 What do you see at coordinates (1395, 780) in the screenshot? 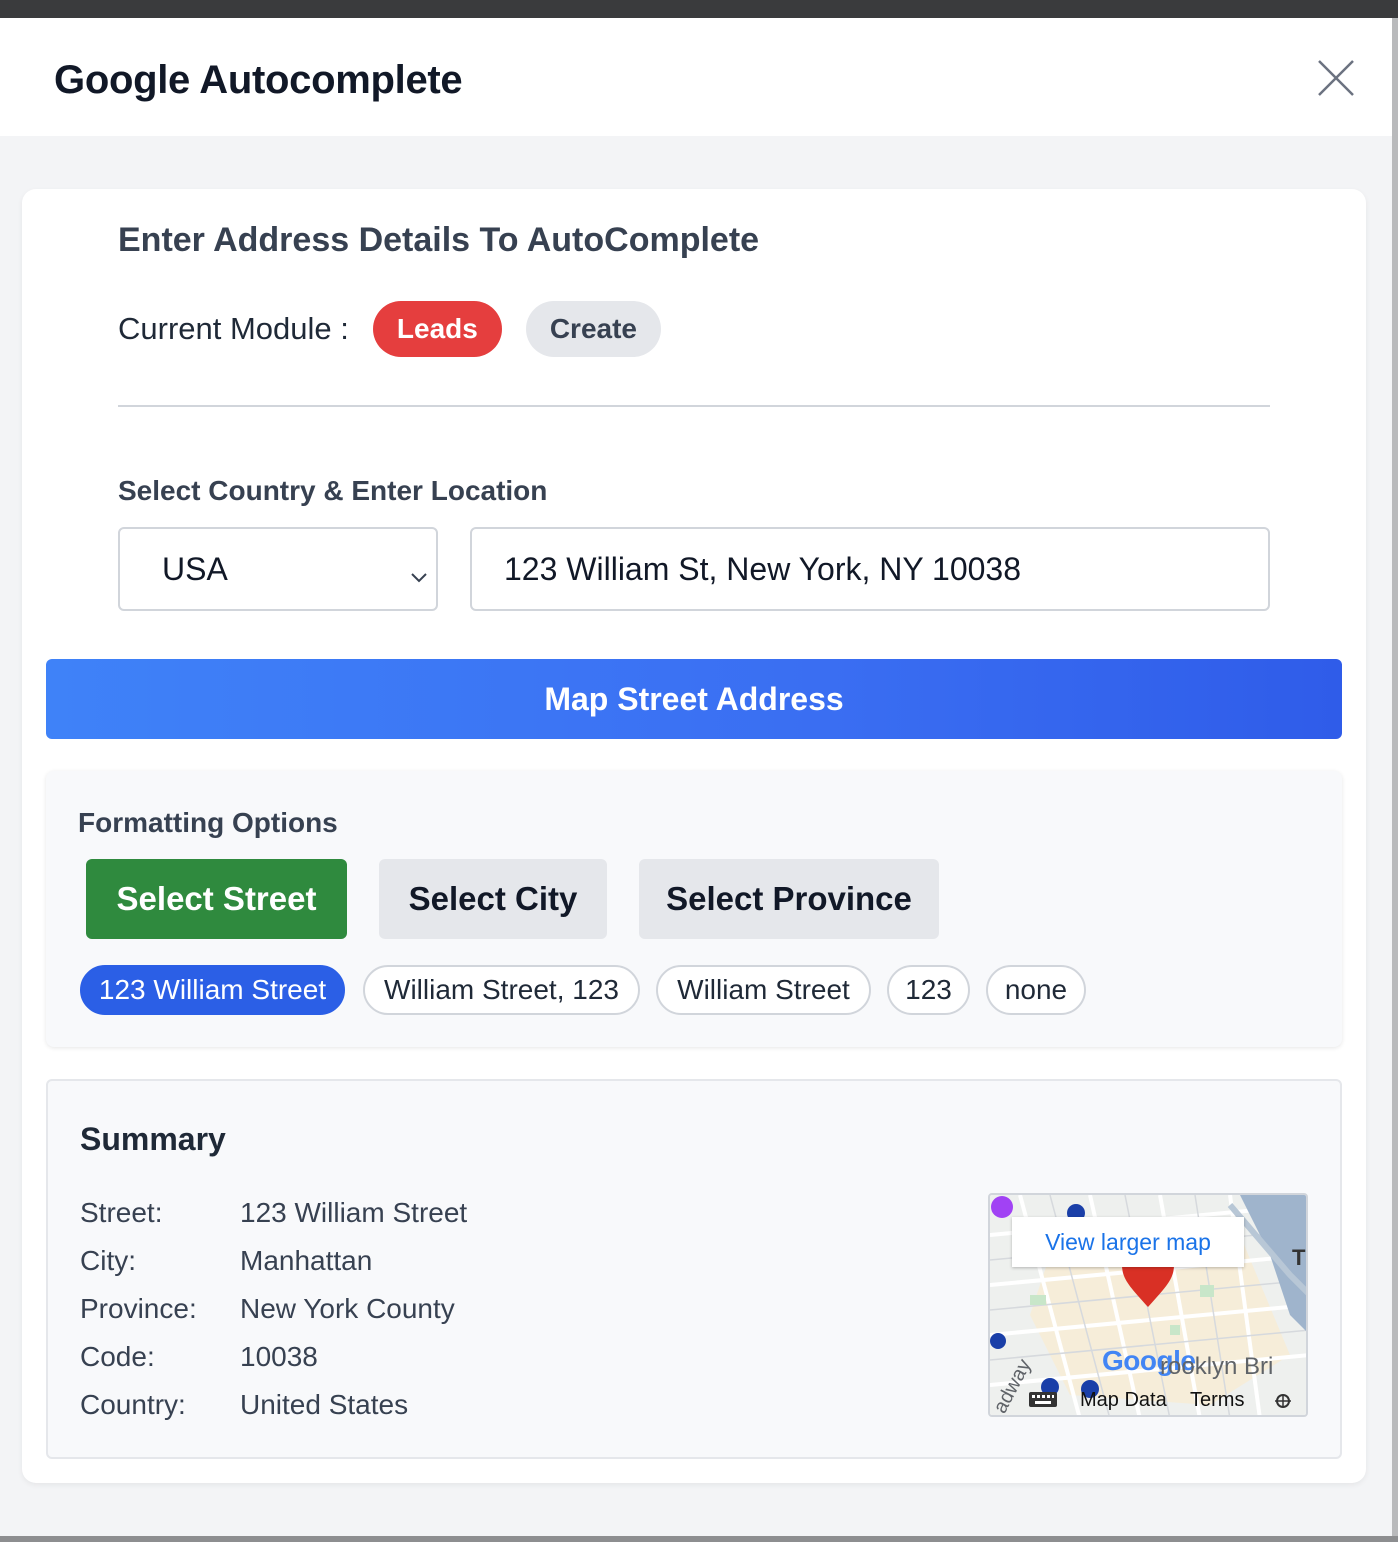
I see `page-scrollbar` at bounding box center [1395, 780].